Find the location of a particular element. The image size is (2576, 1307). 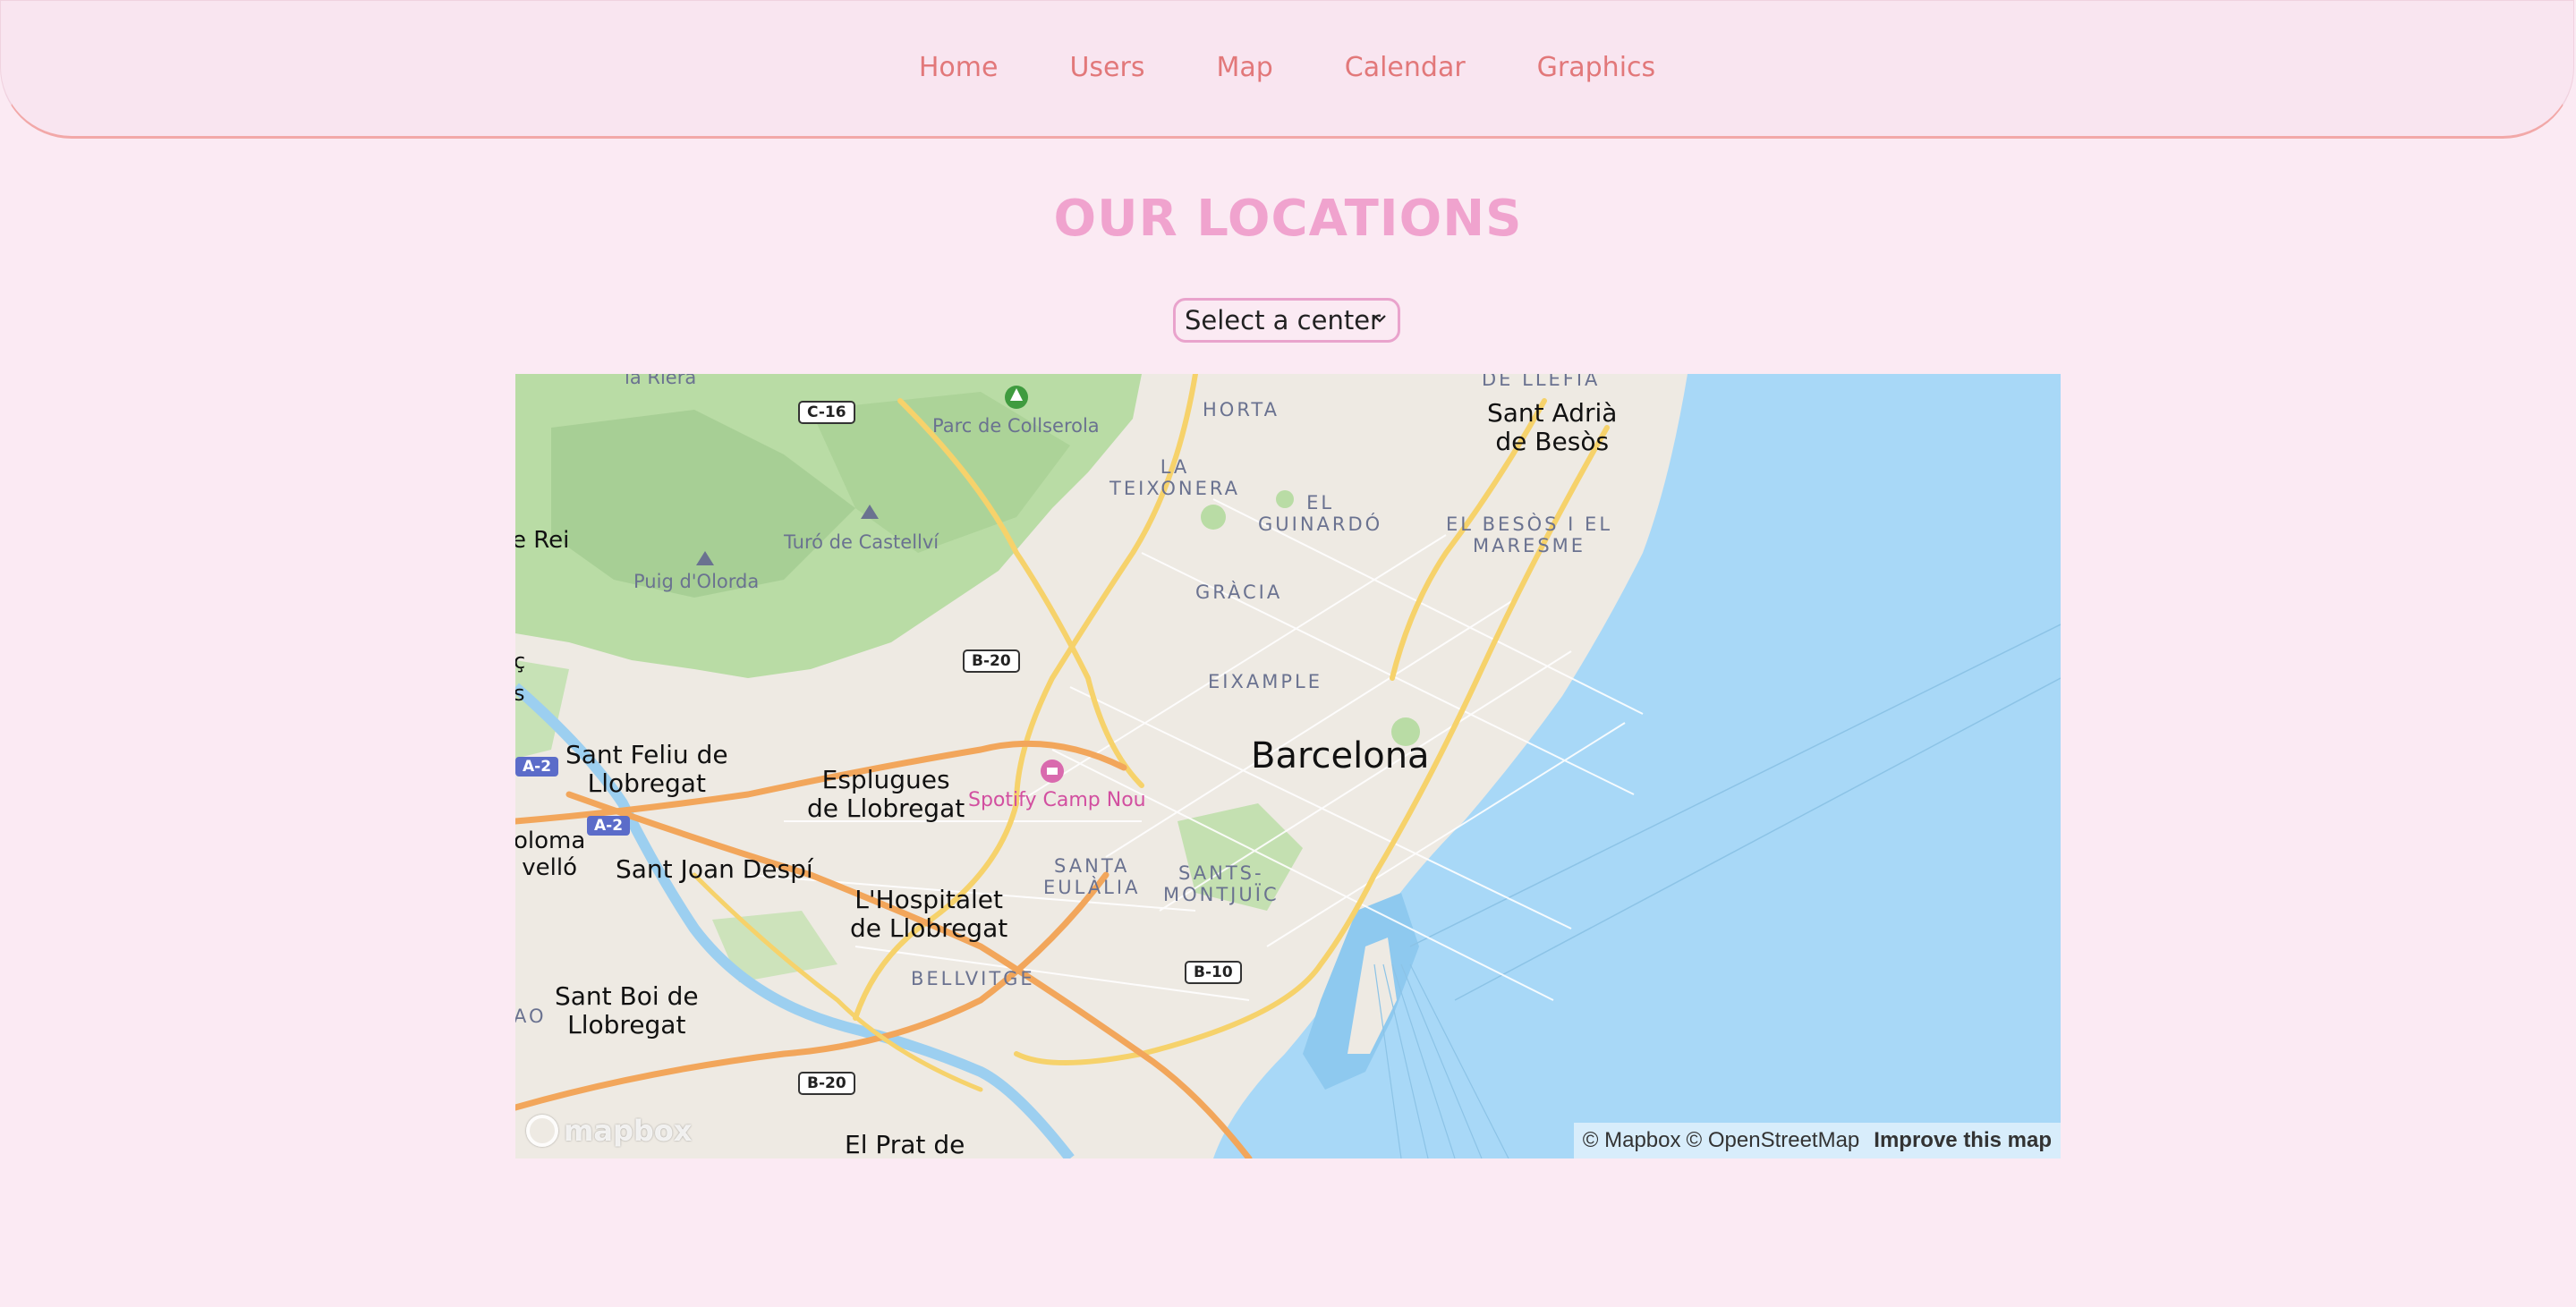

map-label-el-guinardo-line2: GUINARDÓ is located at coordinates (1320, 524).